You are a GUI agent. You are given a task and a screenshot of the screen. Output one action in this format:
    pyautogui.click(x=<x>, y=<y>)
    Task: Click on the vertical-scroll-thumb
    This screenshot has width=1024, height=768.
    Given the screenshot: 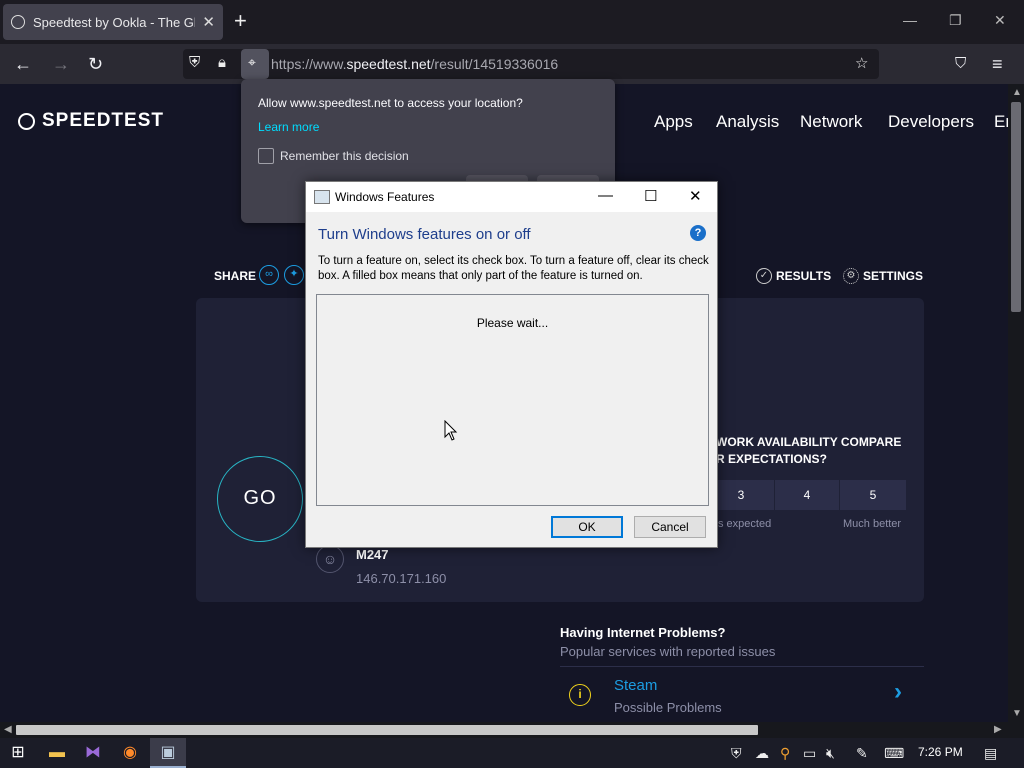 What is the action you would take?
    pyautogui.click(x=1016, y=207)
    